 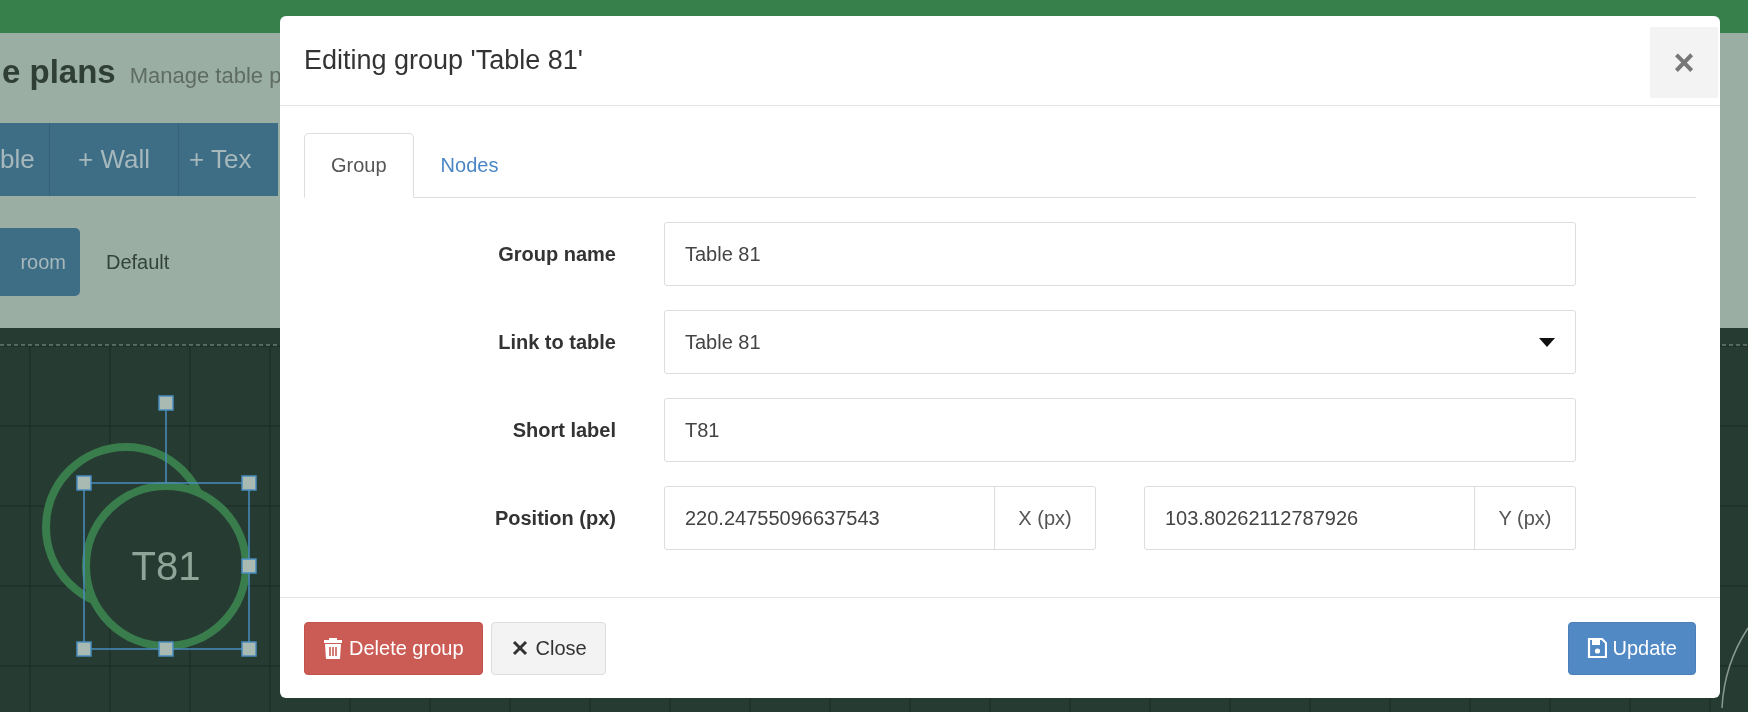 I want to click on field-label: Short label, so click(x=563, y=430).